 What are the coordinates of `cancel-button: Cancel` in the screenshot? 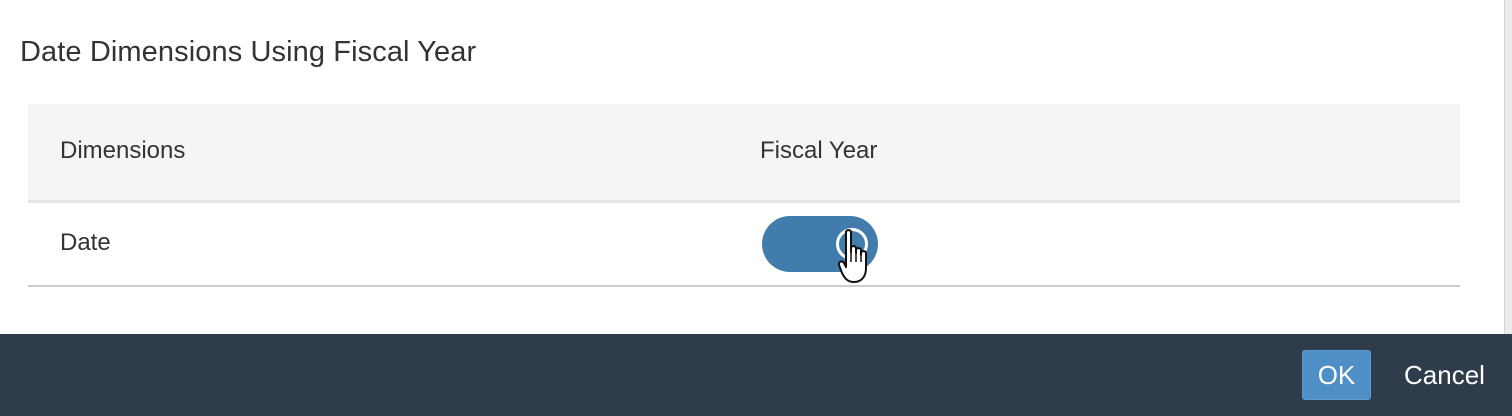 It's located at (1444, 375).